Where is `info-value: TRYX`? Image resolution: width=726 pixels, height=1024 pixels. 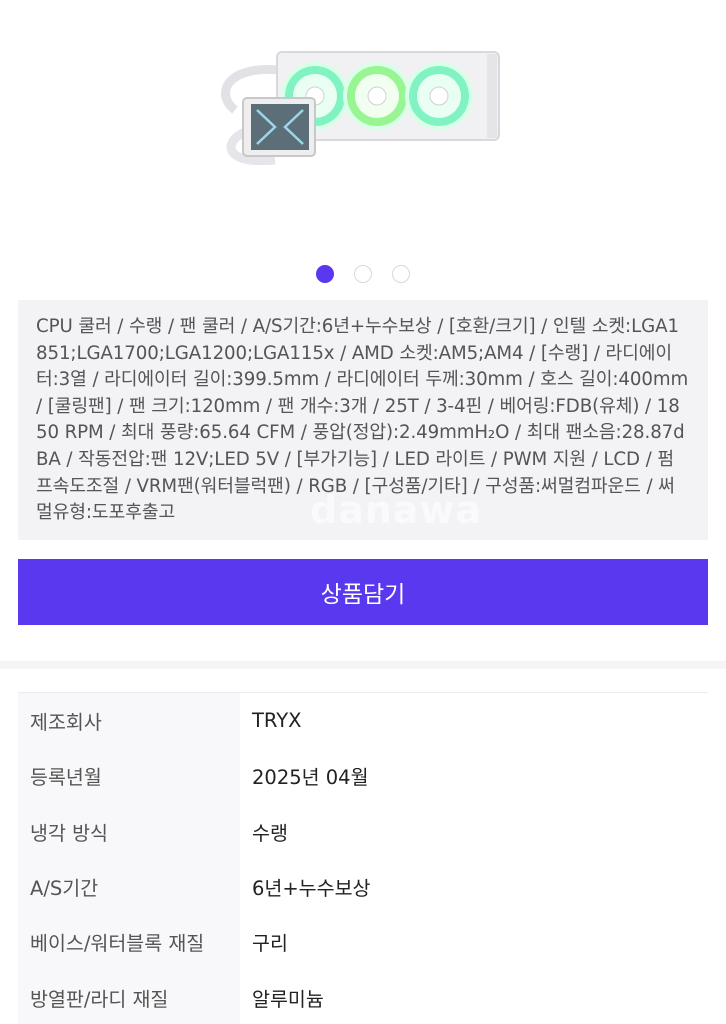
info-value: TRYX is located at coordinates (277, 721).